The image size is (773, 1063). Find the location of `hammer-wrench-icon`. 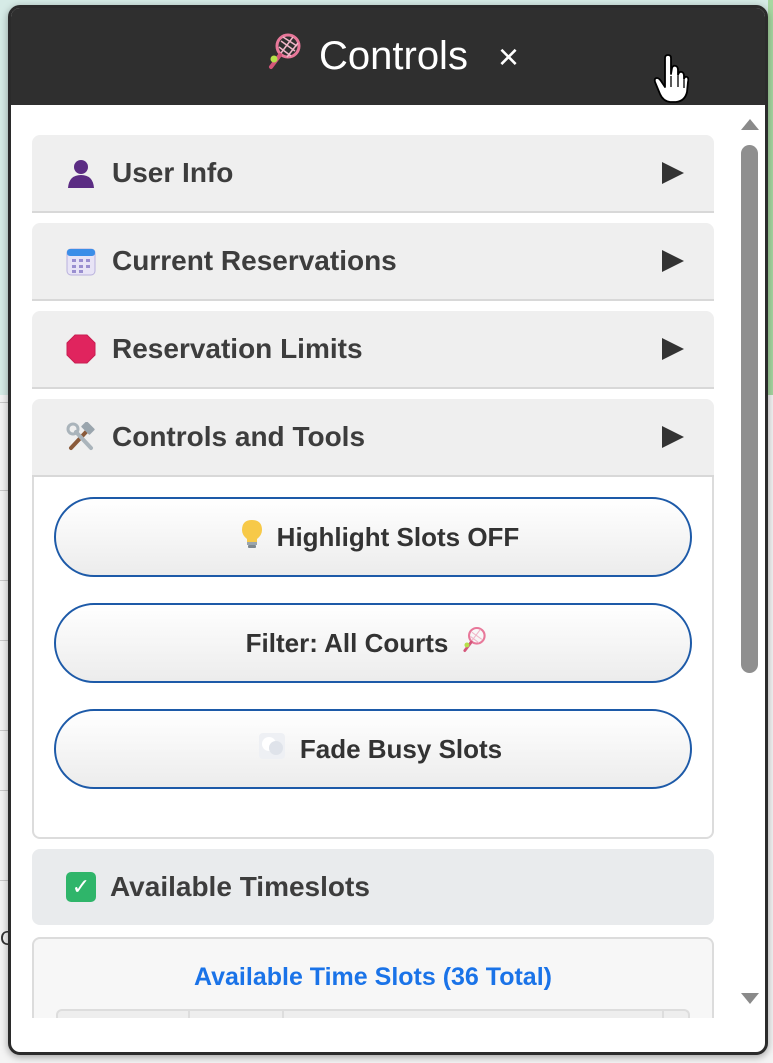

hammer-wrench-icon is located at coordinates (81, 437).